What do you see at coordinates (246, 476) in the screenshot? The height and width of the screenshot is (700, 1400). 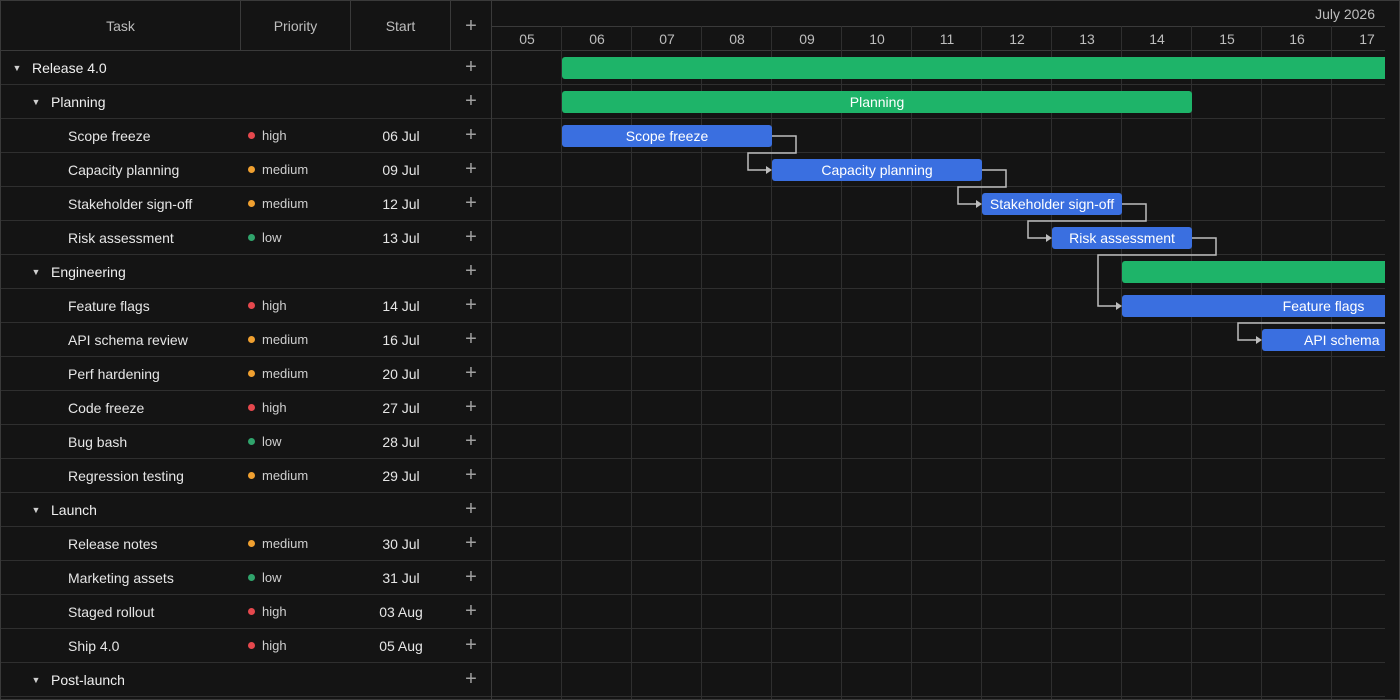 I see `task-row: Regression testing medium 29 Jul +` at bounding box center [246, 476].